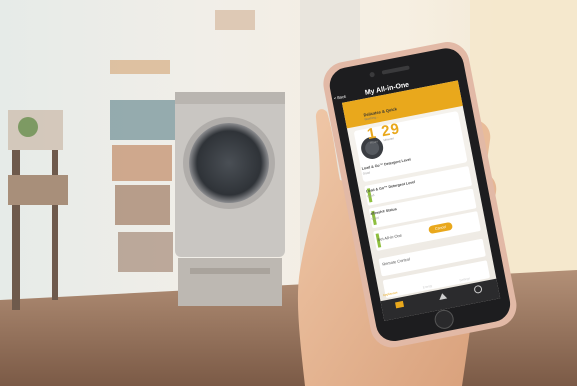 The height and width of the screenshot is (386, 577). Describe the element at coordinates (440, 228) in the screenshot. I see `cancel-button: Cancel` at that location.